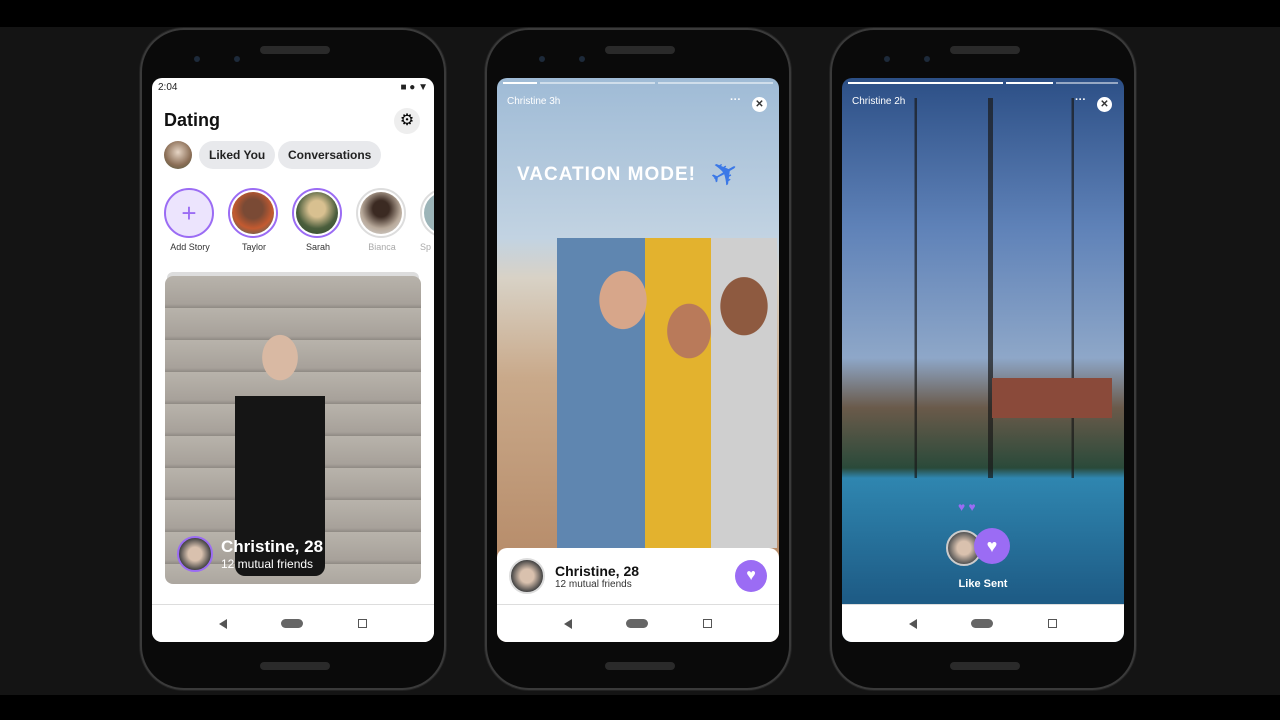  I want to click on floating-hearts-icon: ♥ ♥, so click(967, 507).